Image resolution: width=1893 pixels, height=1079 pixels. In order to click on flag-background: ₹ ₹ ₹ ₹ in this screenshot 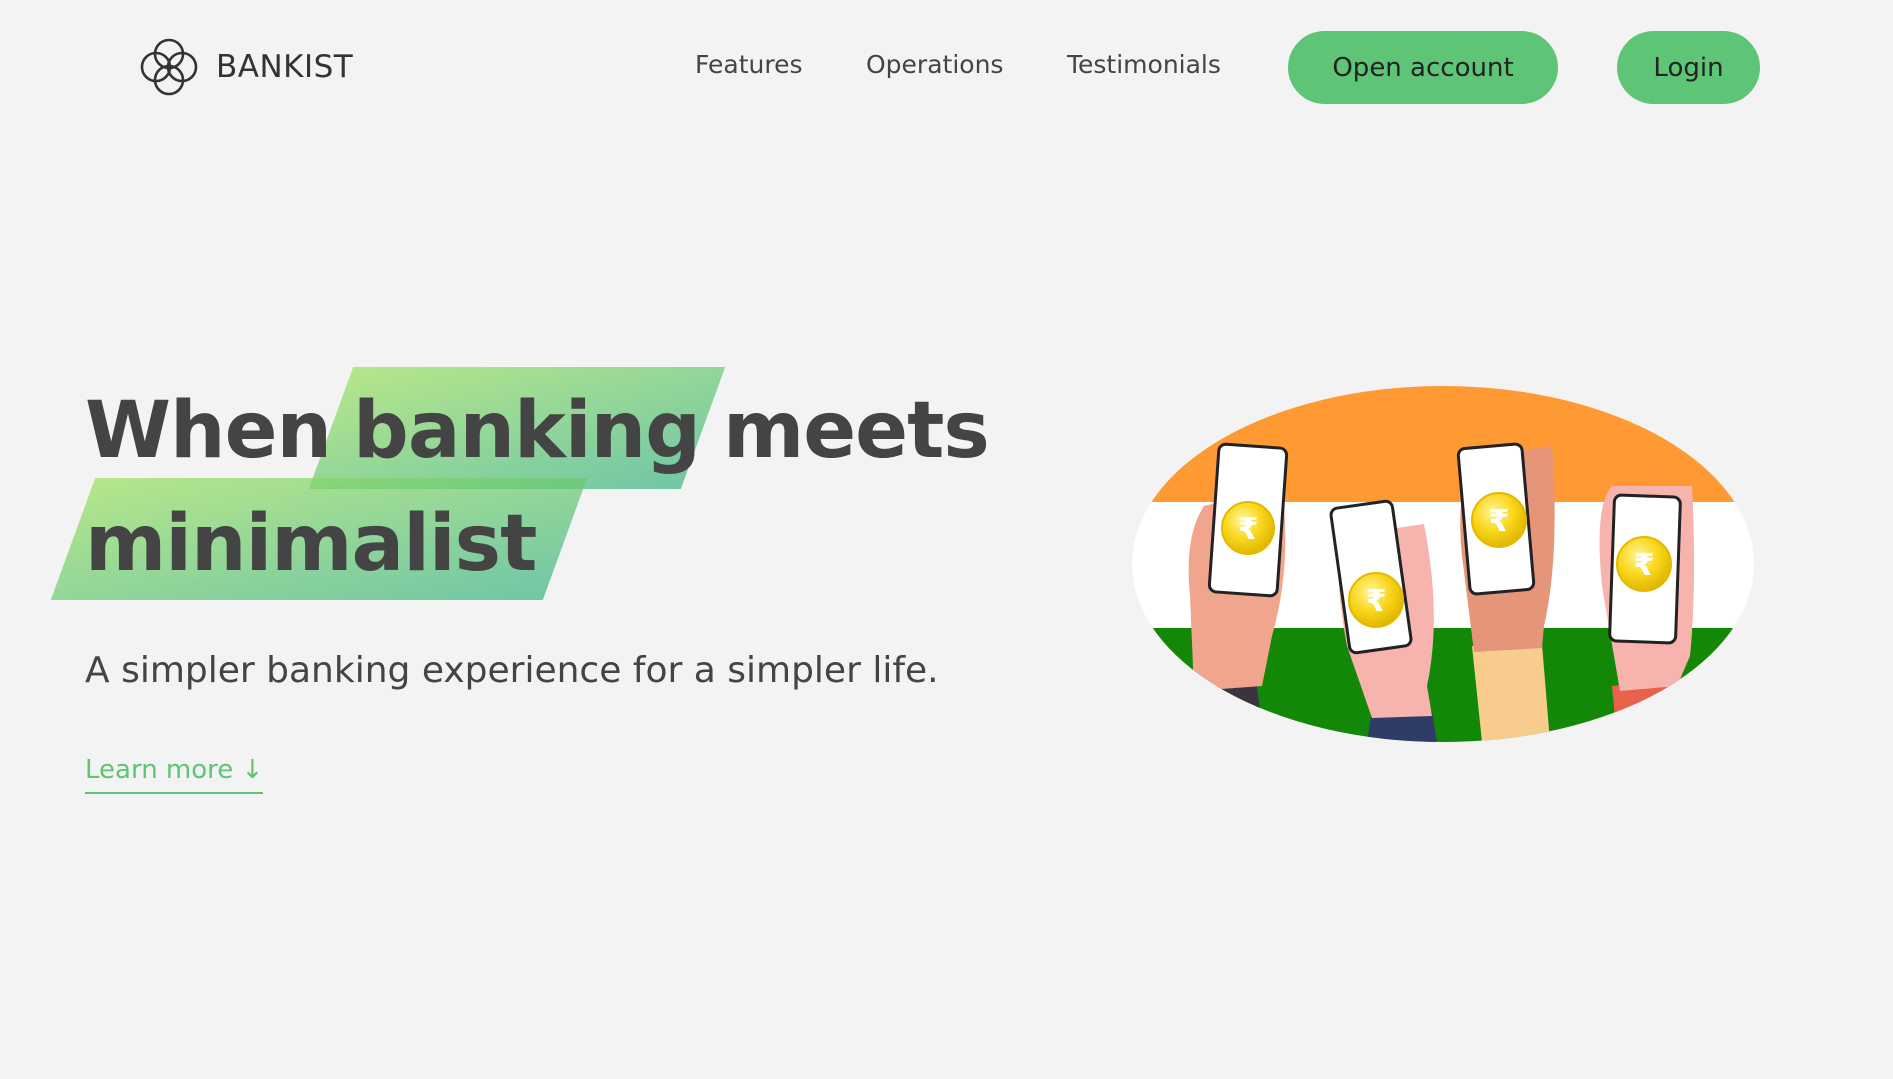, I will do `click(1443, 564)`.